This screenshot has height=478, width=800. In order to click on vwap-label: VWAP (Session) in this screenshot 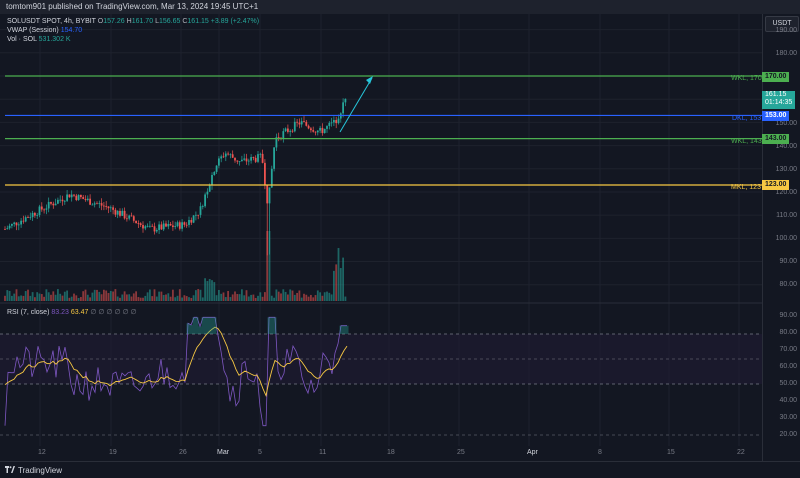, I will do `click(33, 30)`.